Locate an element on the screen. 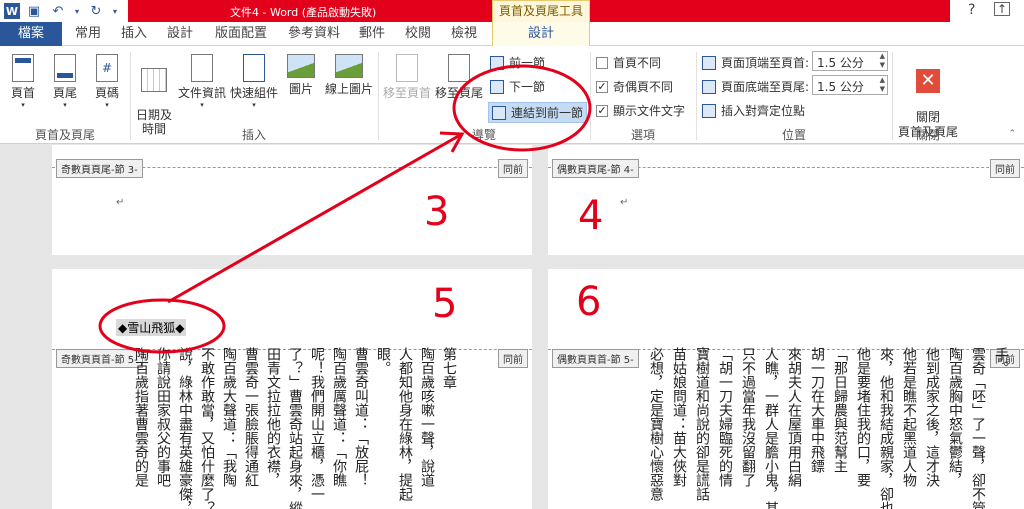 This screenshot has height=509, width=1024. quick-parts-icon is located at coordinates (254, 68).